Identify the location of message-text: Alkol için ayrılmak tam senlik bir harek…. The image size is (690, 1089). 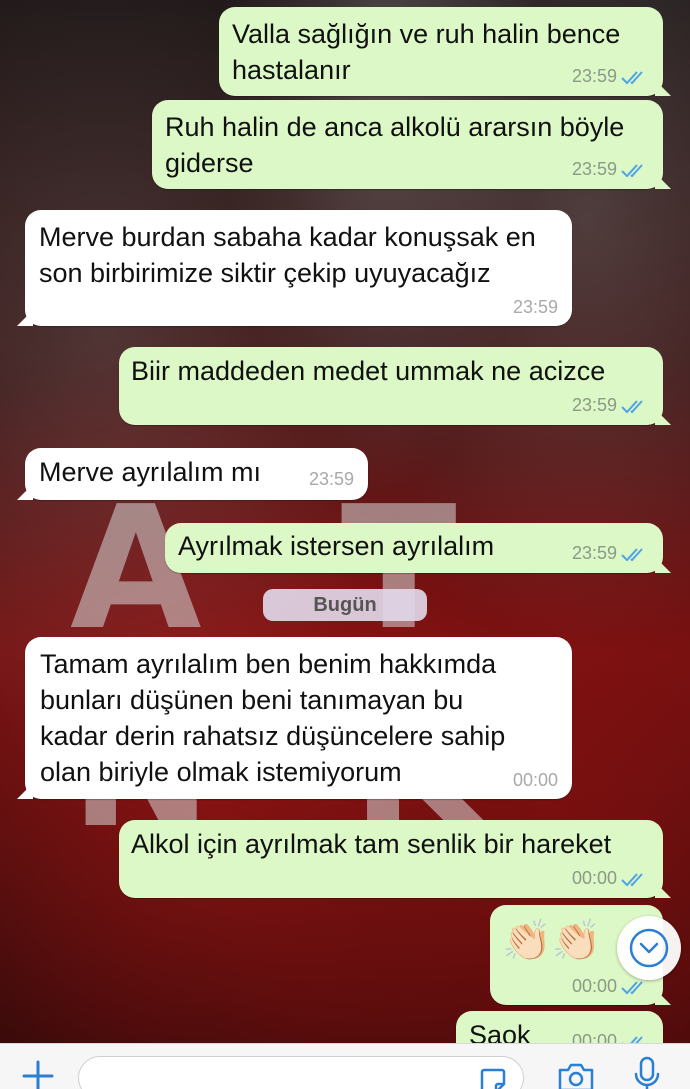
(371, 844).